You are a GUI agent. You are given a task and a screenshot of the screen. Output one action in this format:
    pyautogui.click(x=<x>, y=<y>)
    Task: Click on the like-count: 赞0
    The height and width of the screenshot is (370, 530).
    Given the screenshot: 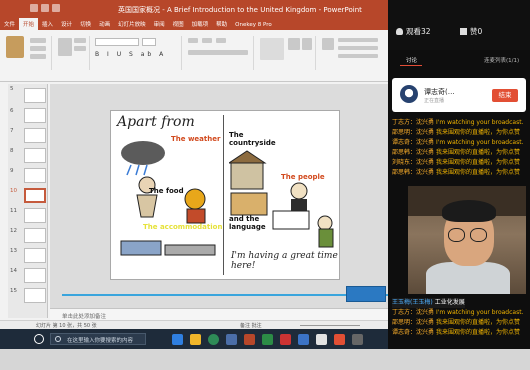 What is the action you would take?
    pyautogui.click(x=471, y=31)
    